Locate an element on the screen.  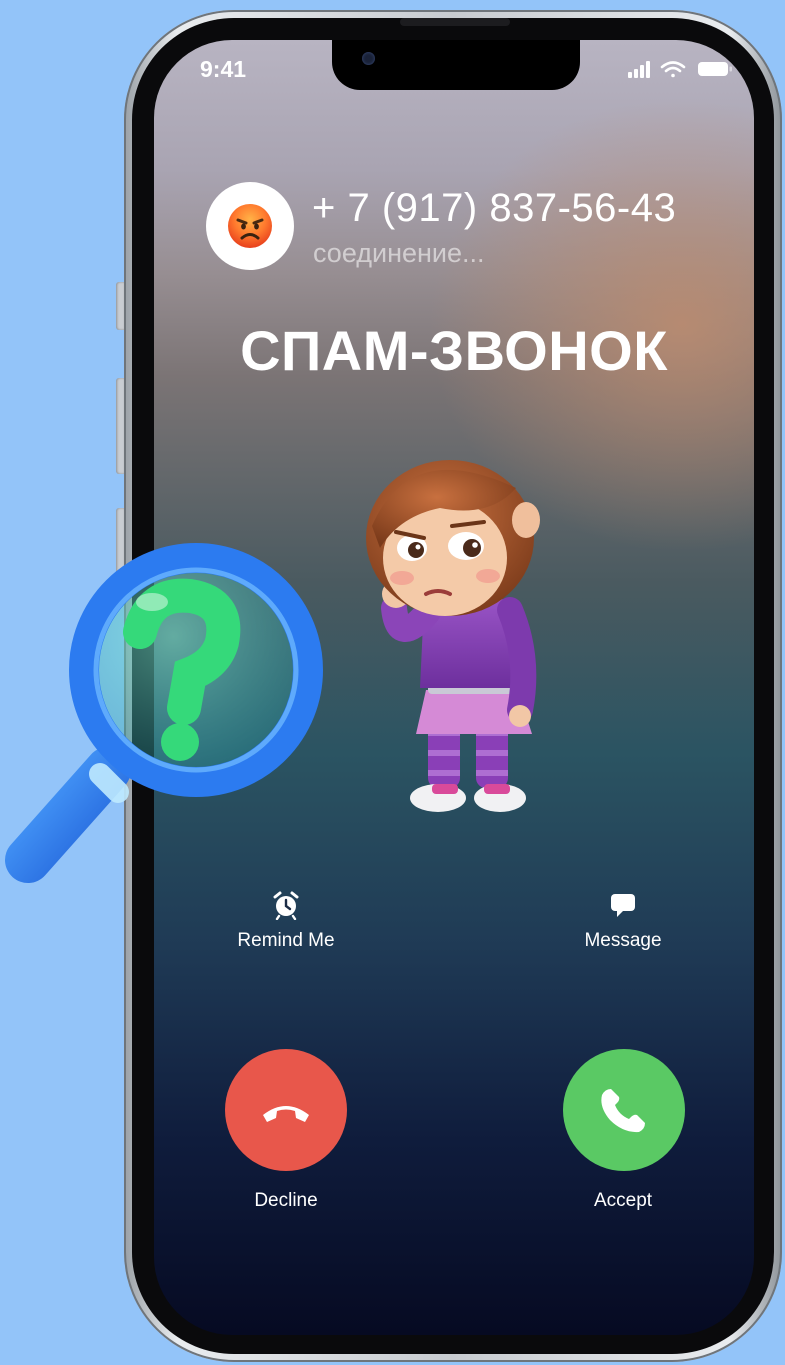
phone-icon is located at coordinates (623, 1111).